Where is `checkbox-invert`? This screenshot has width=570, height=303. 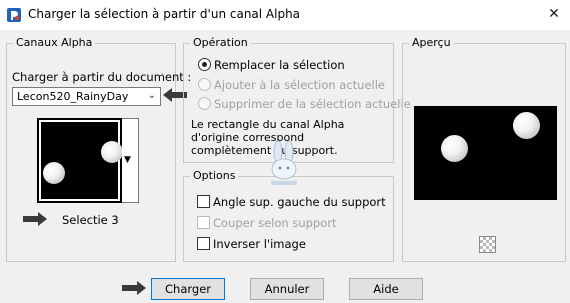 checkbox-invert is located at coordinates (203, 243).